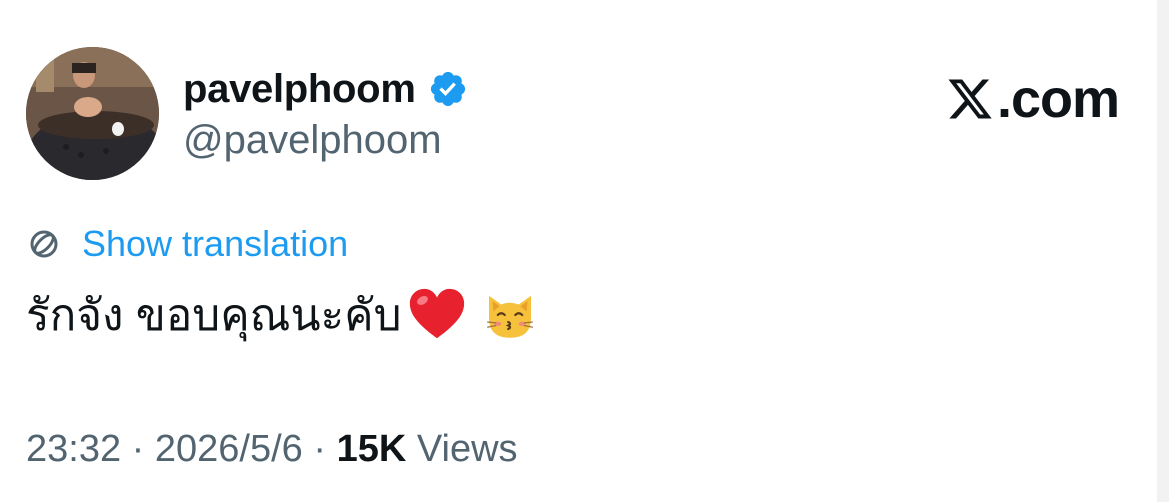 This screenshot has height=502, width=1169. What do you see at coordinates (229, 449) in the screenshot?
I see `tweet-date: 2026/5/6` at bounding box center [229, 449].